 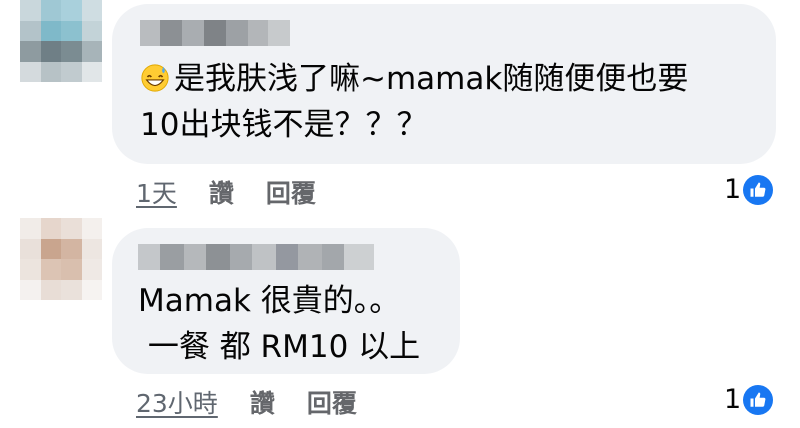 I want to click on comment-line-text: 是我肤浅了嘛~mamak随随便便也要, so click(x=431, y=79).